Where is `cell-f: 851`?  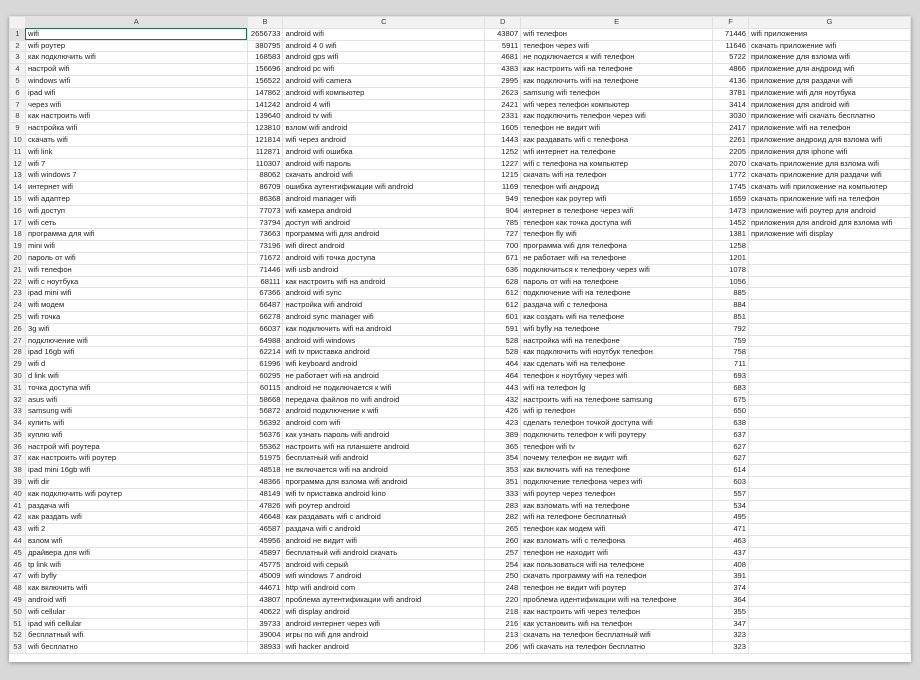 cell-f: 851 is located at coordinates (730, 317).